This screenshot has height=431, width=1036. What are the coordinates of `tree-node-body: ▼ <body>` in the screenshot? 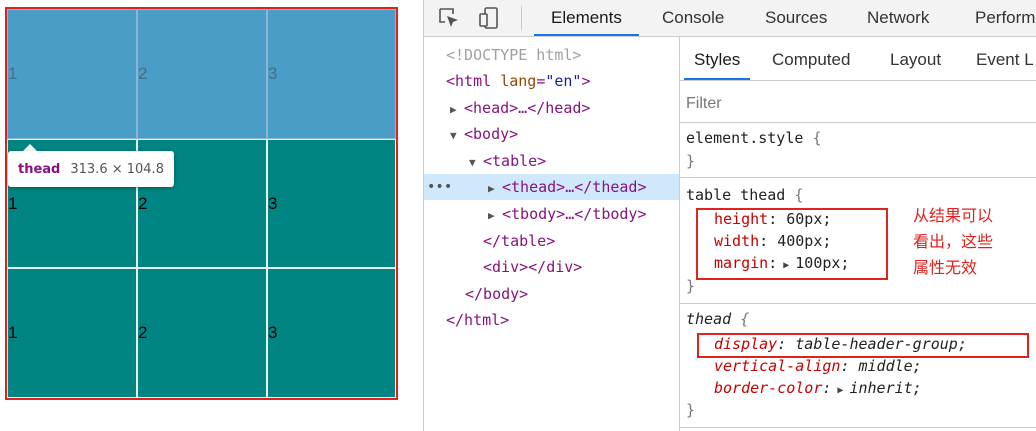 It's located at (551, 134).